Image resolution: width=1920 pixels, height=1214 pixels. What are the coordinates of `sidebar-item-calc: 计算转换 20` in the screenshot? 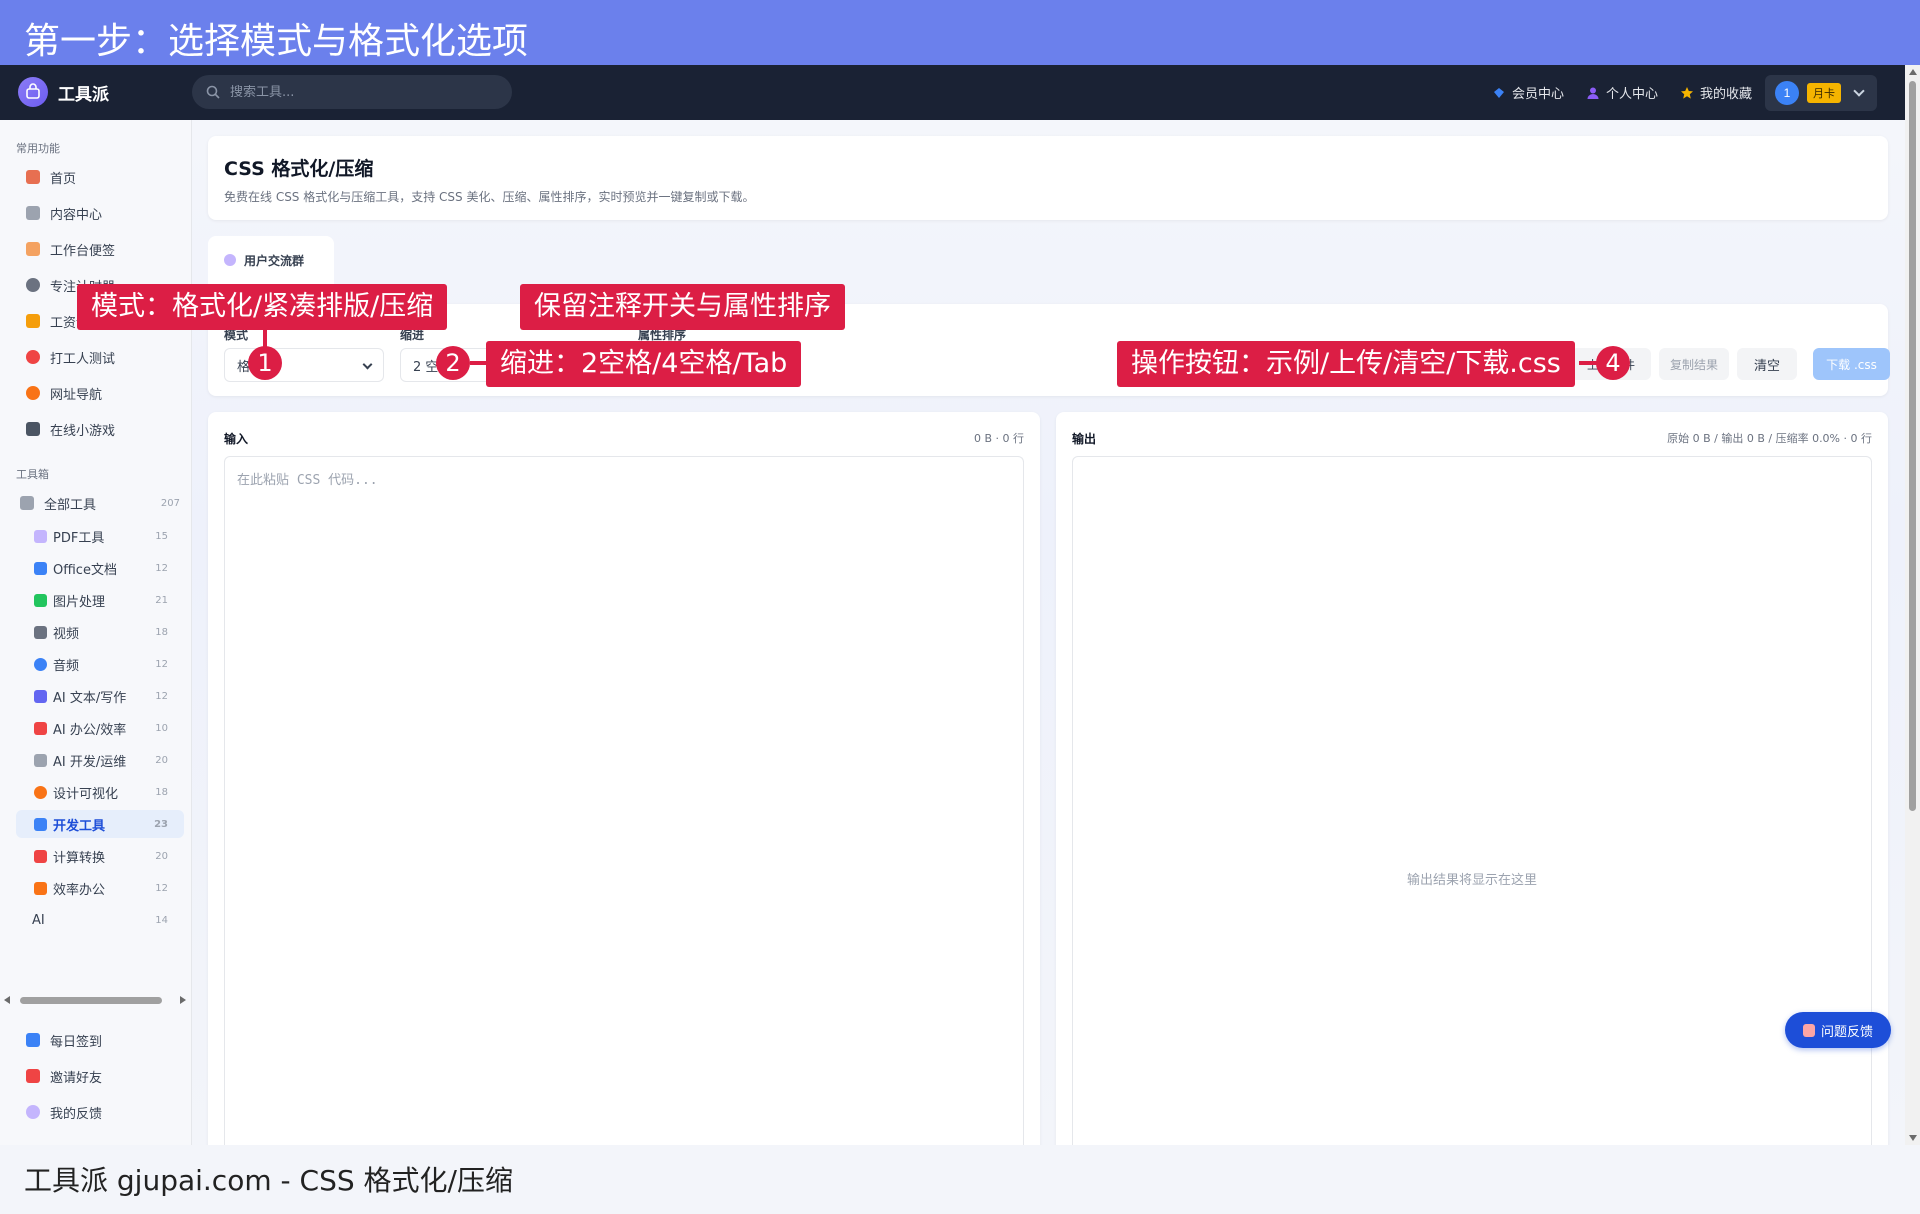 It's located at (100, 856).